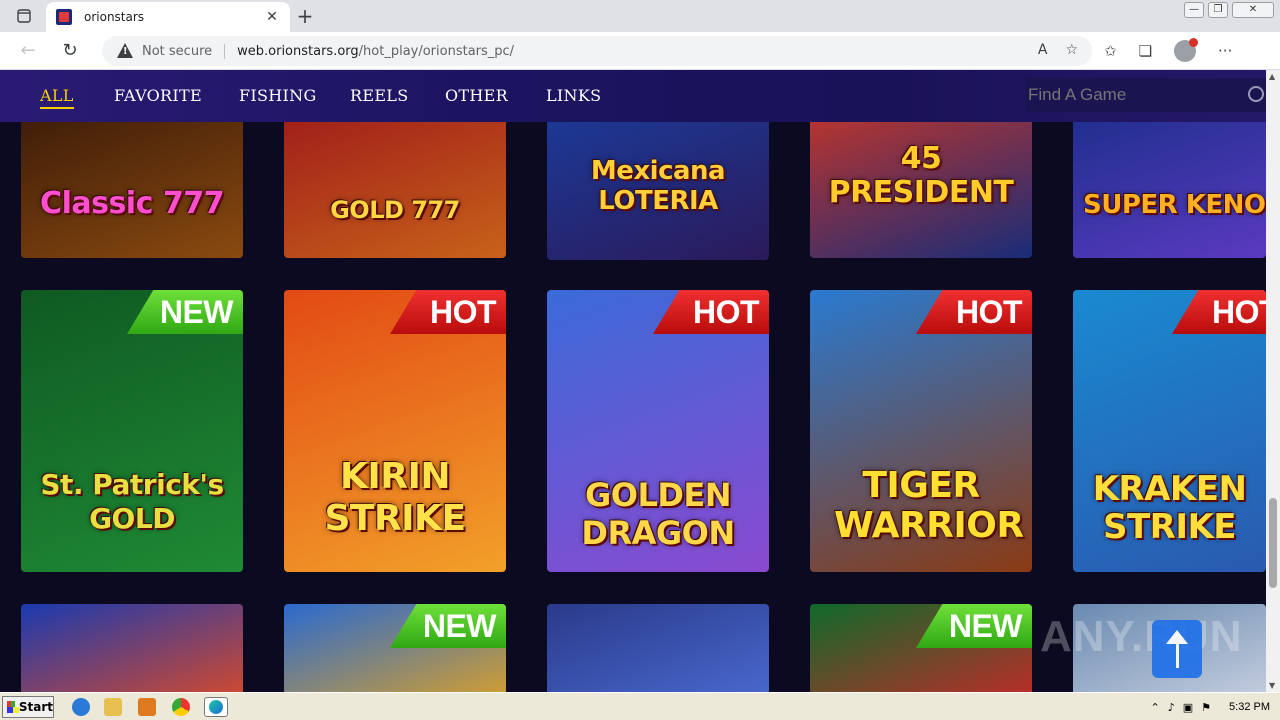  What do you see at coordinates (658, 186) in the screenshot?
I see `game-title: Mexicana LOTERIA` at bounding box center [658, 186].